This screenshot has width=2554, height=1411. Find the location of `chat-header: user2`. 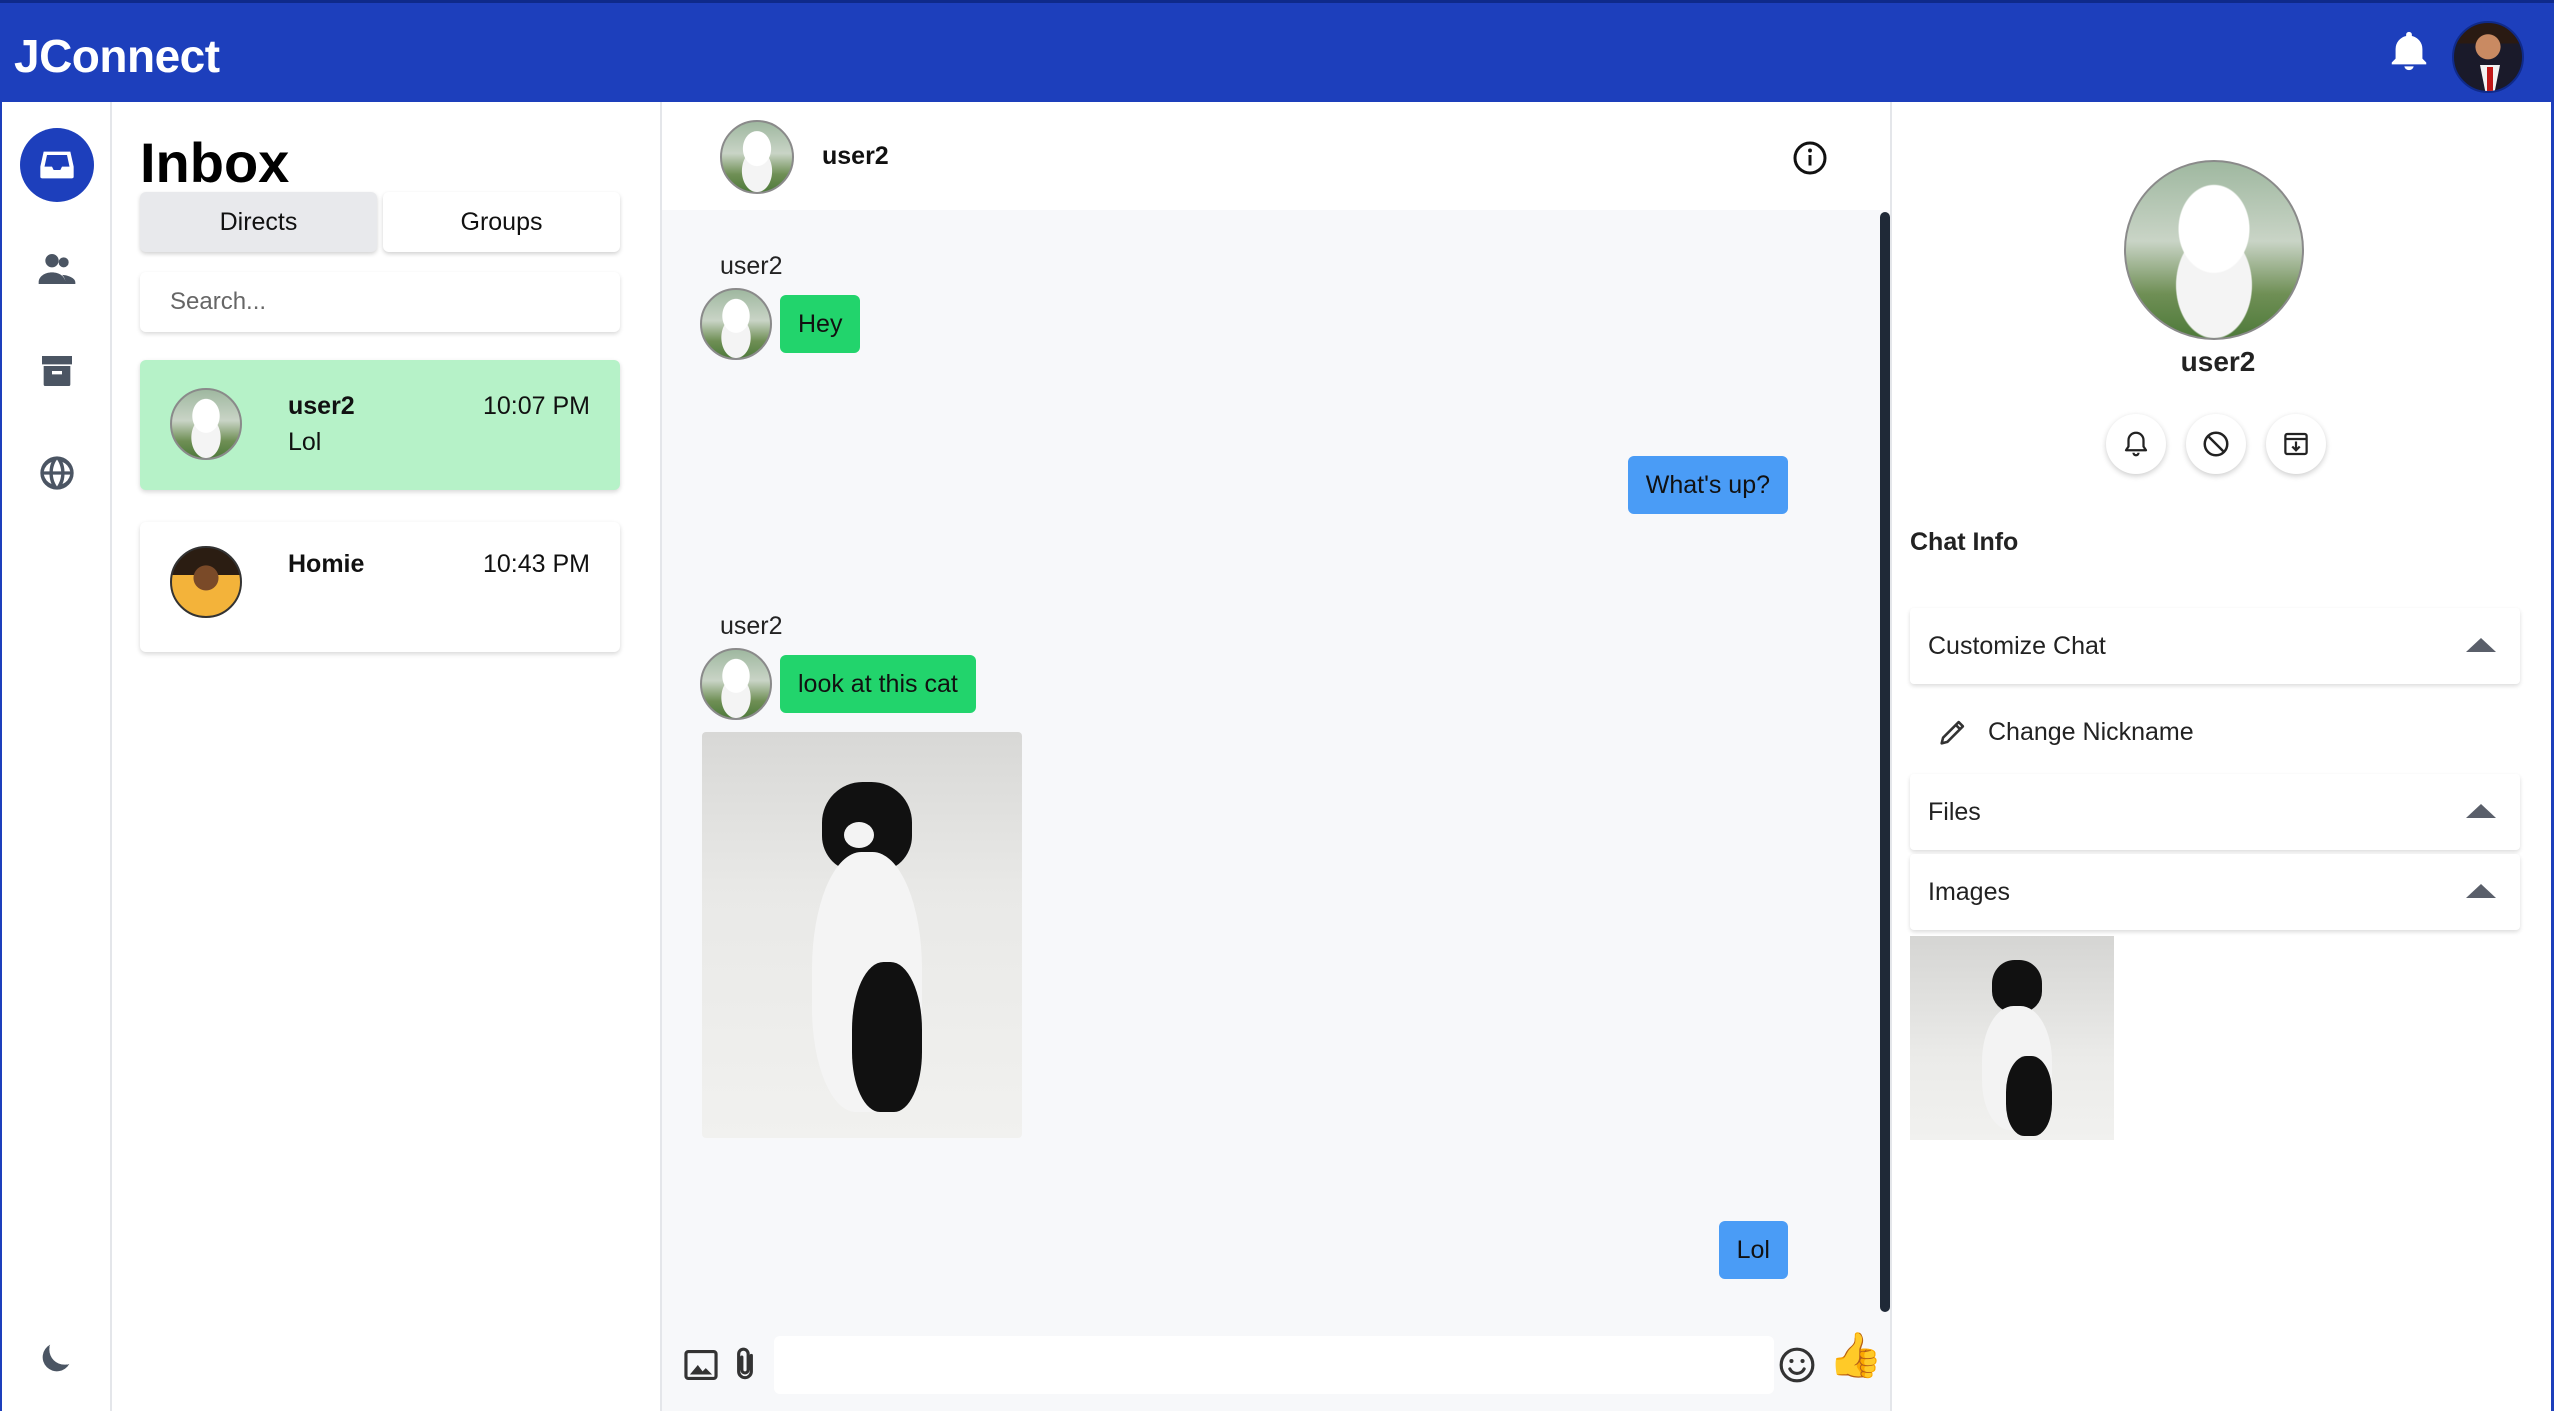

chat-header: user2 is located at coordinates (1276, 156).